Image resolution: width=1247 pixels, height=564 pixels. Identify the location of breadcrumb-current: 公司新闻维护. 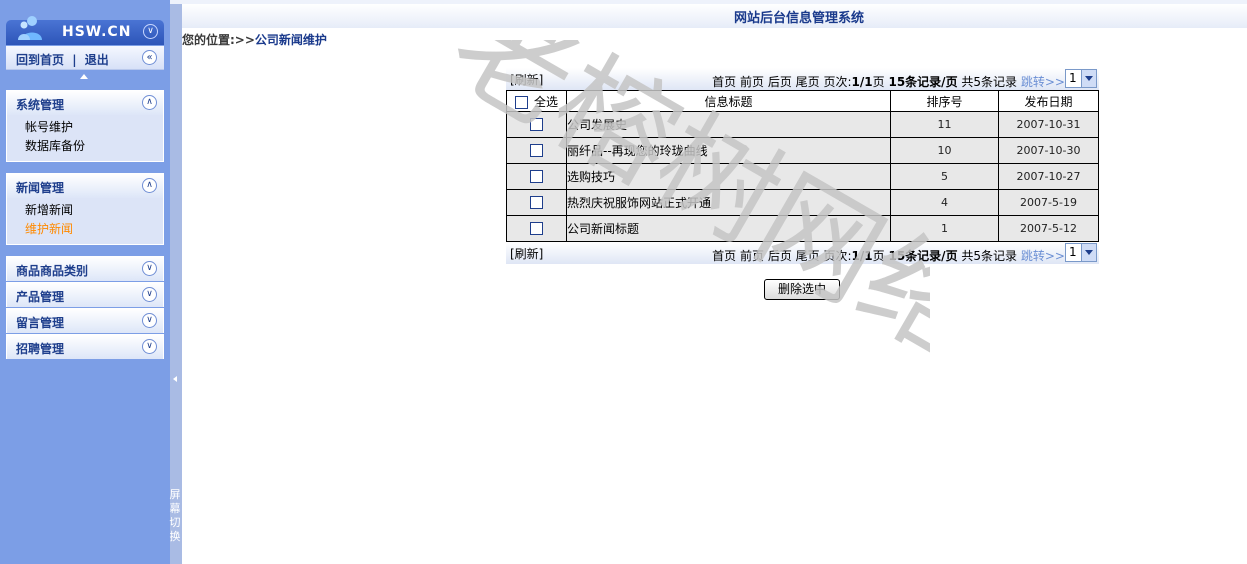
(290, 40).